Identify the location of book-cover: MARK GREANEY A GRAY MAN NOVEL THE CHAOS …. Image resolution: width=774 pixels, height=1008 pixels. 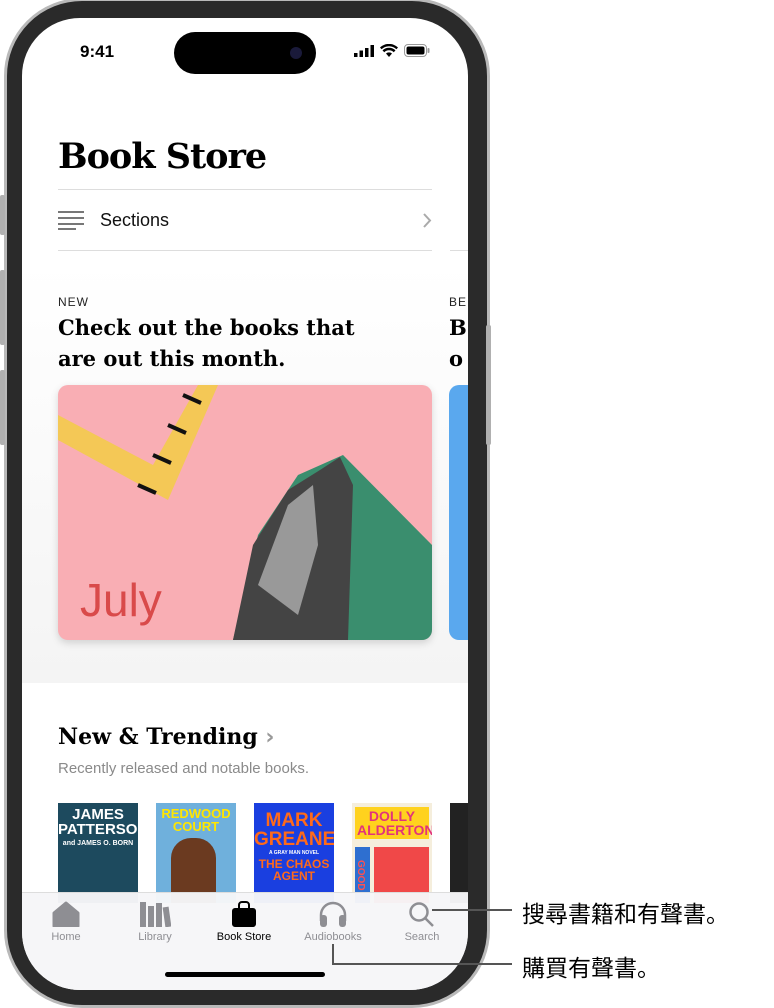
(294, 853).